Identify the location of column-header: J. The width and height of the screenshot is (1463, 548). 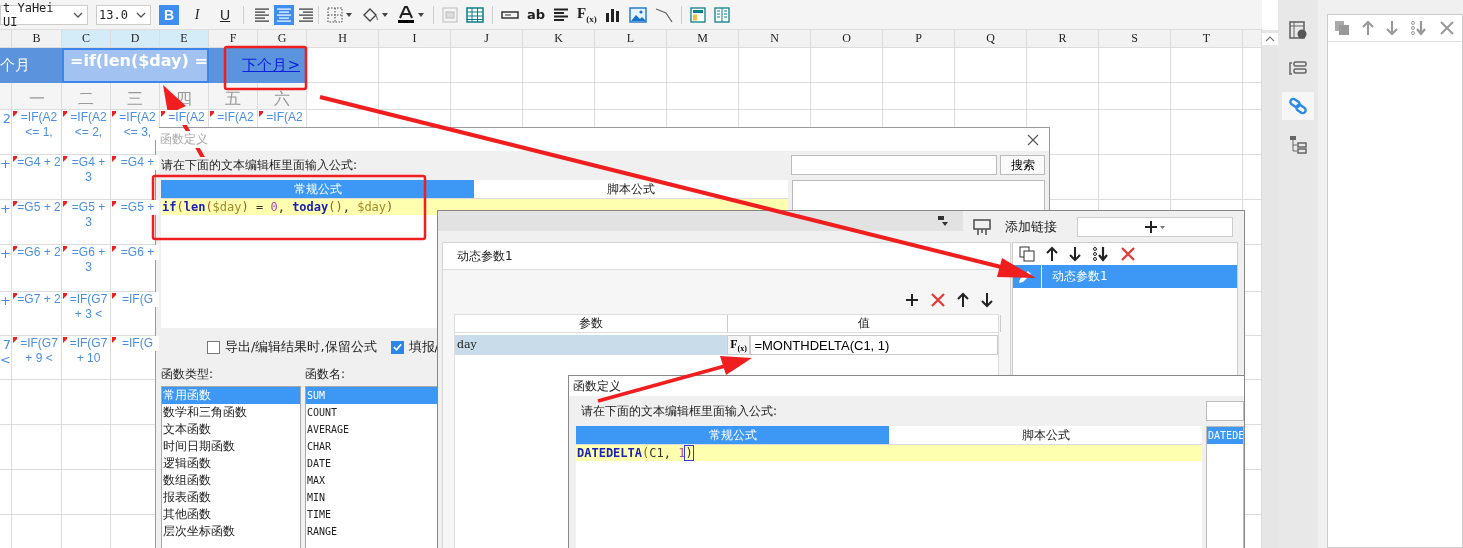
(487, 39).